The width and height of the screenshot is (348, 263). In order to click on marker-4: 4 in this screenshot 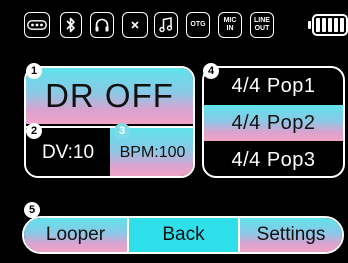, I will do `click(211, 71)`.